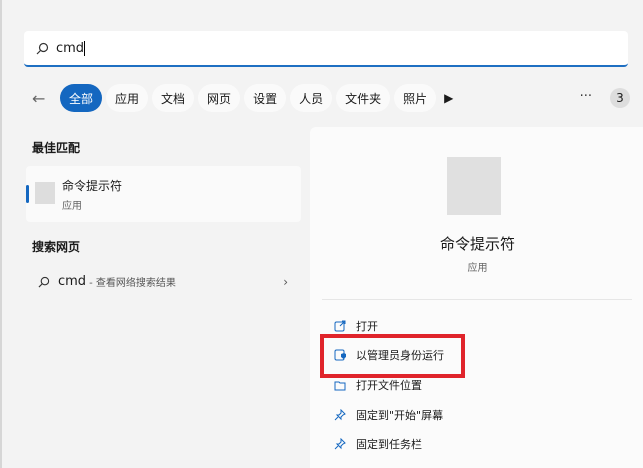 This screenshot has width=643, height=468. What do you see at coordinates (127, 98) in the screenshot?
I see `filter-apps: 应用` at bounding box center [127, 98].